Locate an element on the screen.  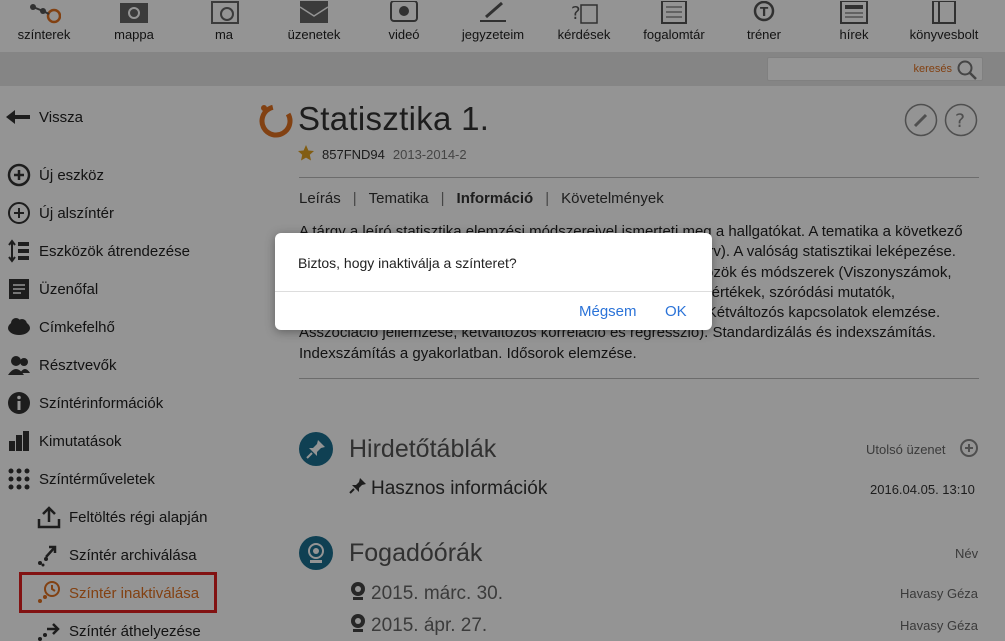
dialog-message: Biztos, hogy inaktiválja a színteret? is located at coordinates (407, 263).